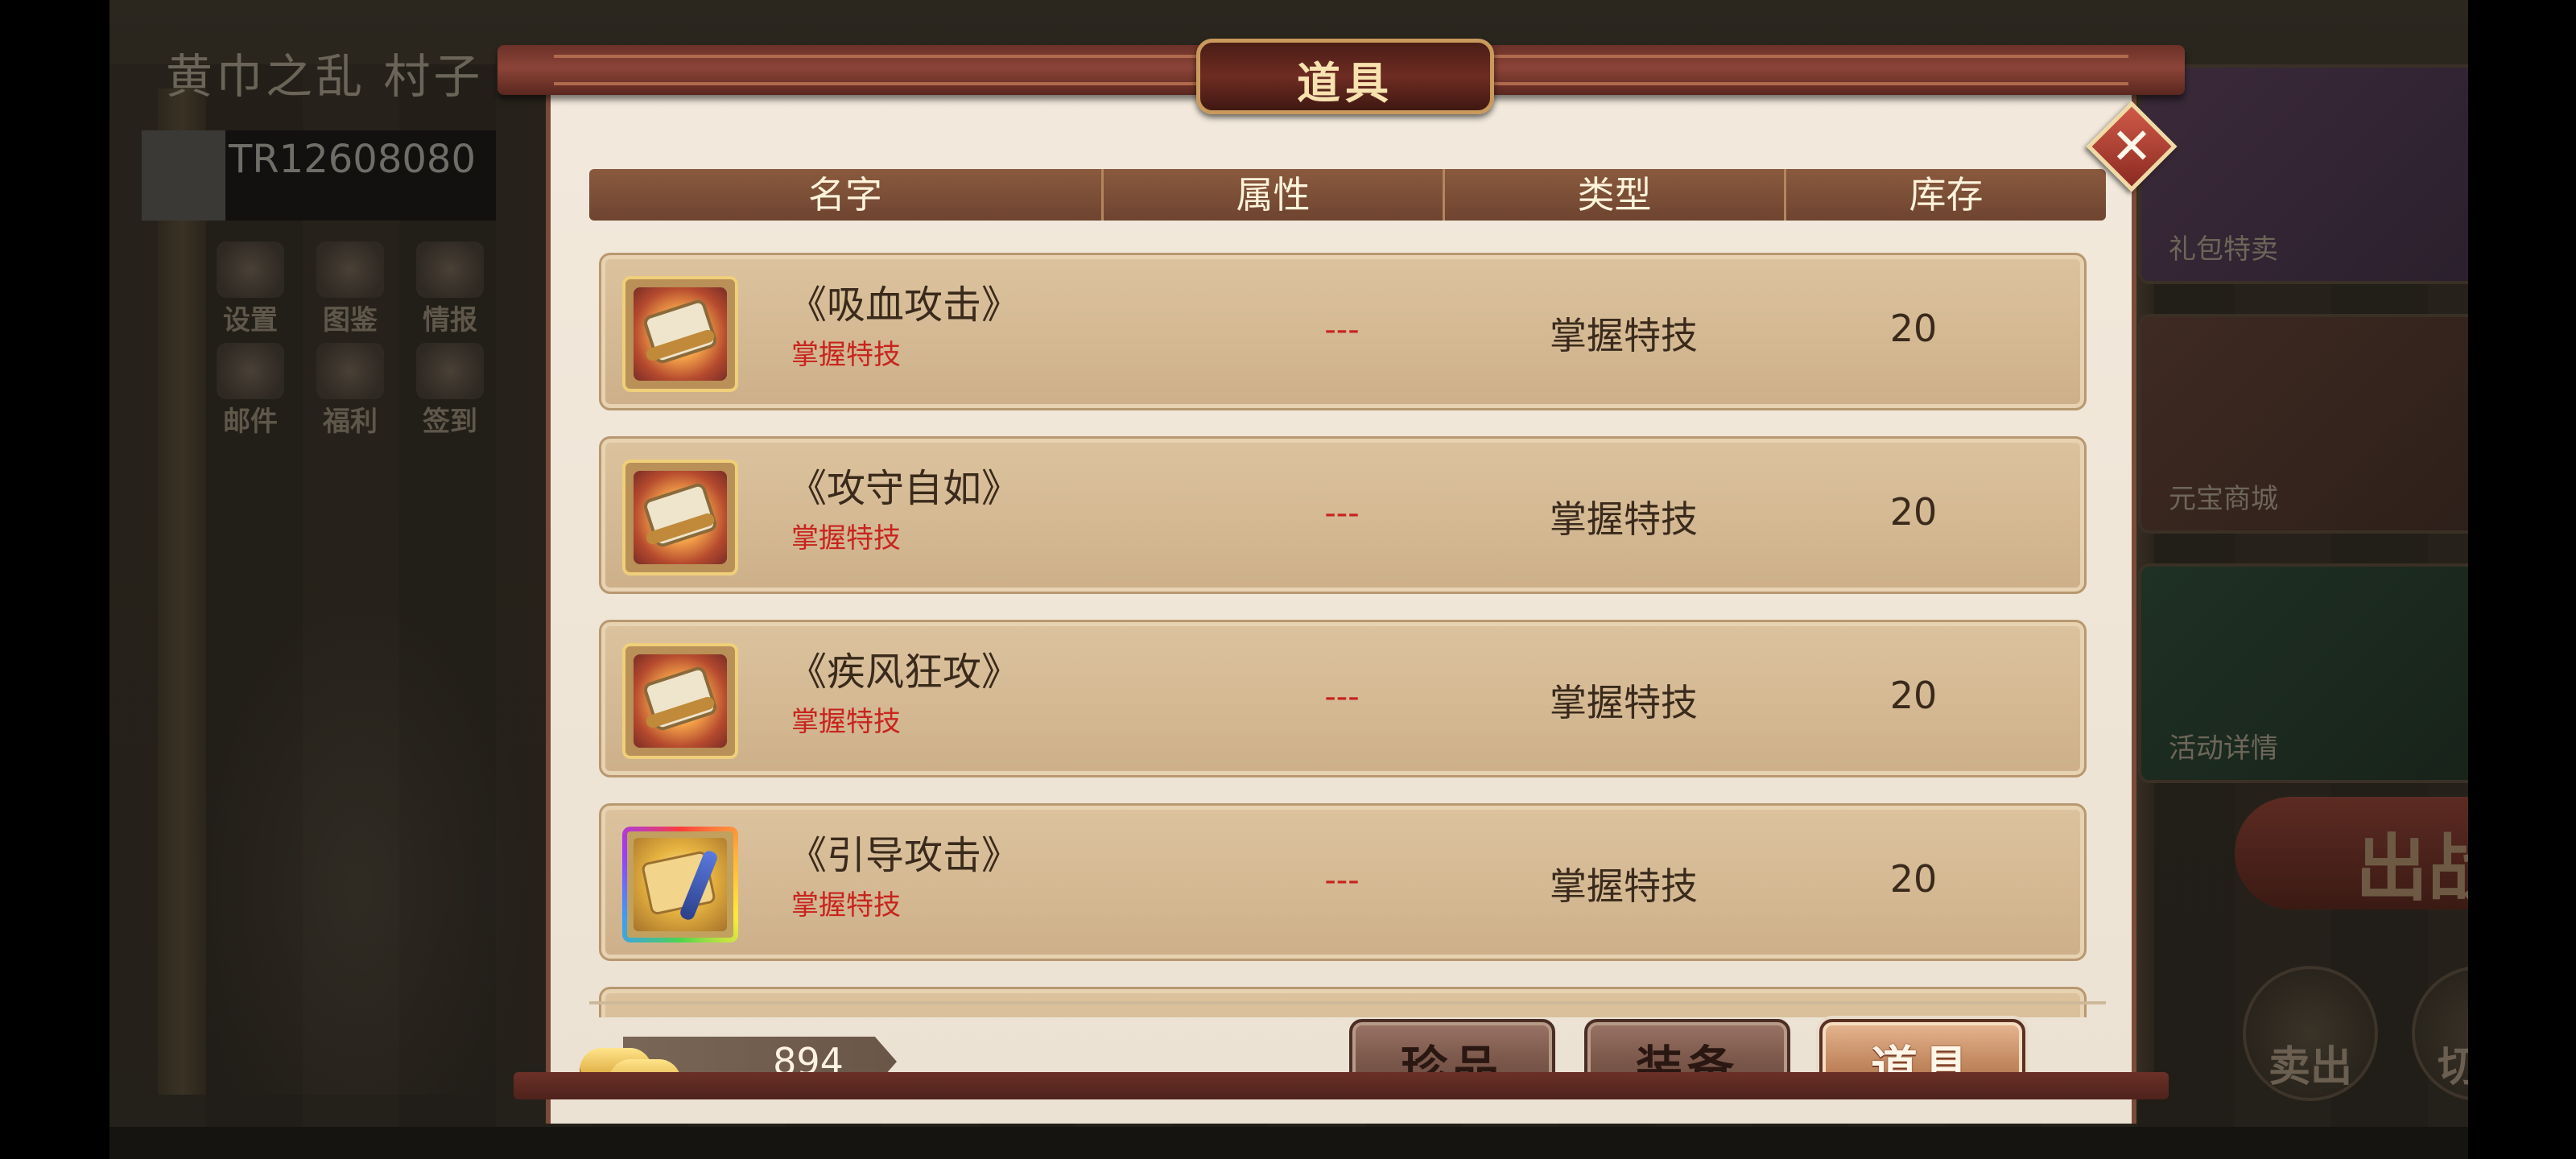 Image resolution: width=2576 pixels, height=1159 pixels. What do you see at coordinates (904, 488) in the screenshot?
I see `item-name: 《攻守自如》` at bounding box center [904, 488].